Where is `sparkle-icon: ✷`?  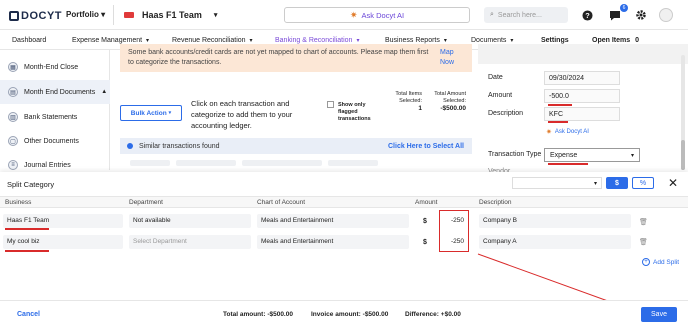
sparkle-icon: ✷ is located at coordinates (353, 14).